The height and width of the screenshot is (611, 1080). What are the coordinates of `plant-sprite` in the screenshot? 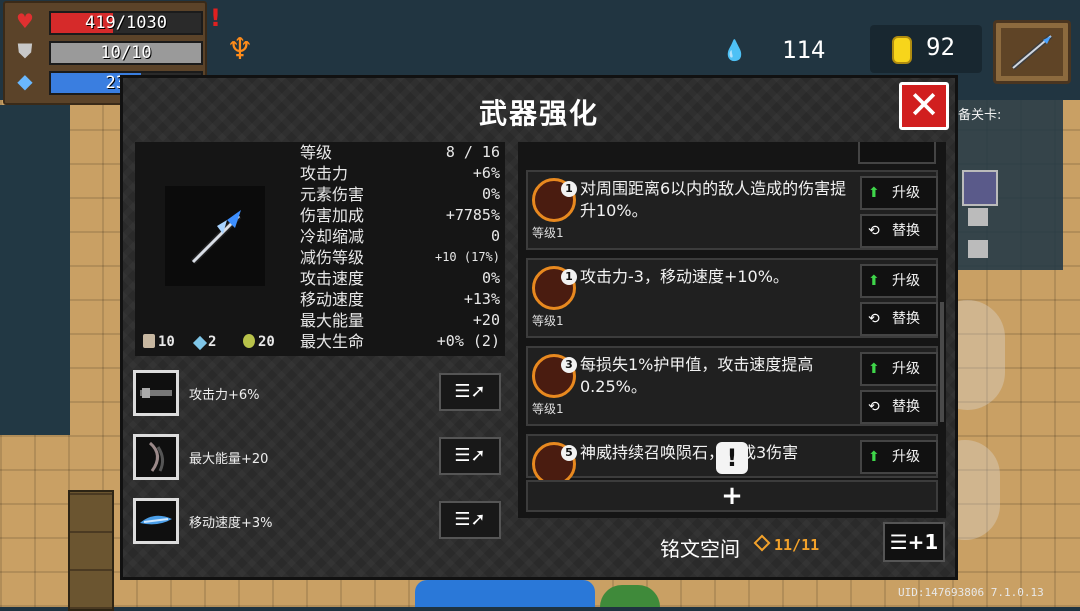 It's located at (630, 596).